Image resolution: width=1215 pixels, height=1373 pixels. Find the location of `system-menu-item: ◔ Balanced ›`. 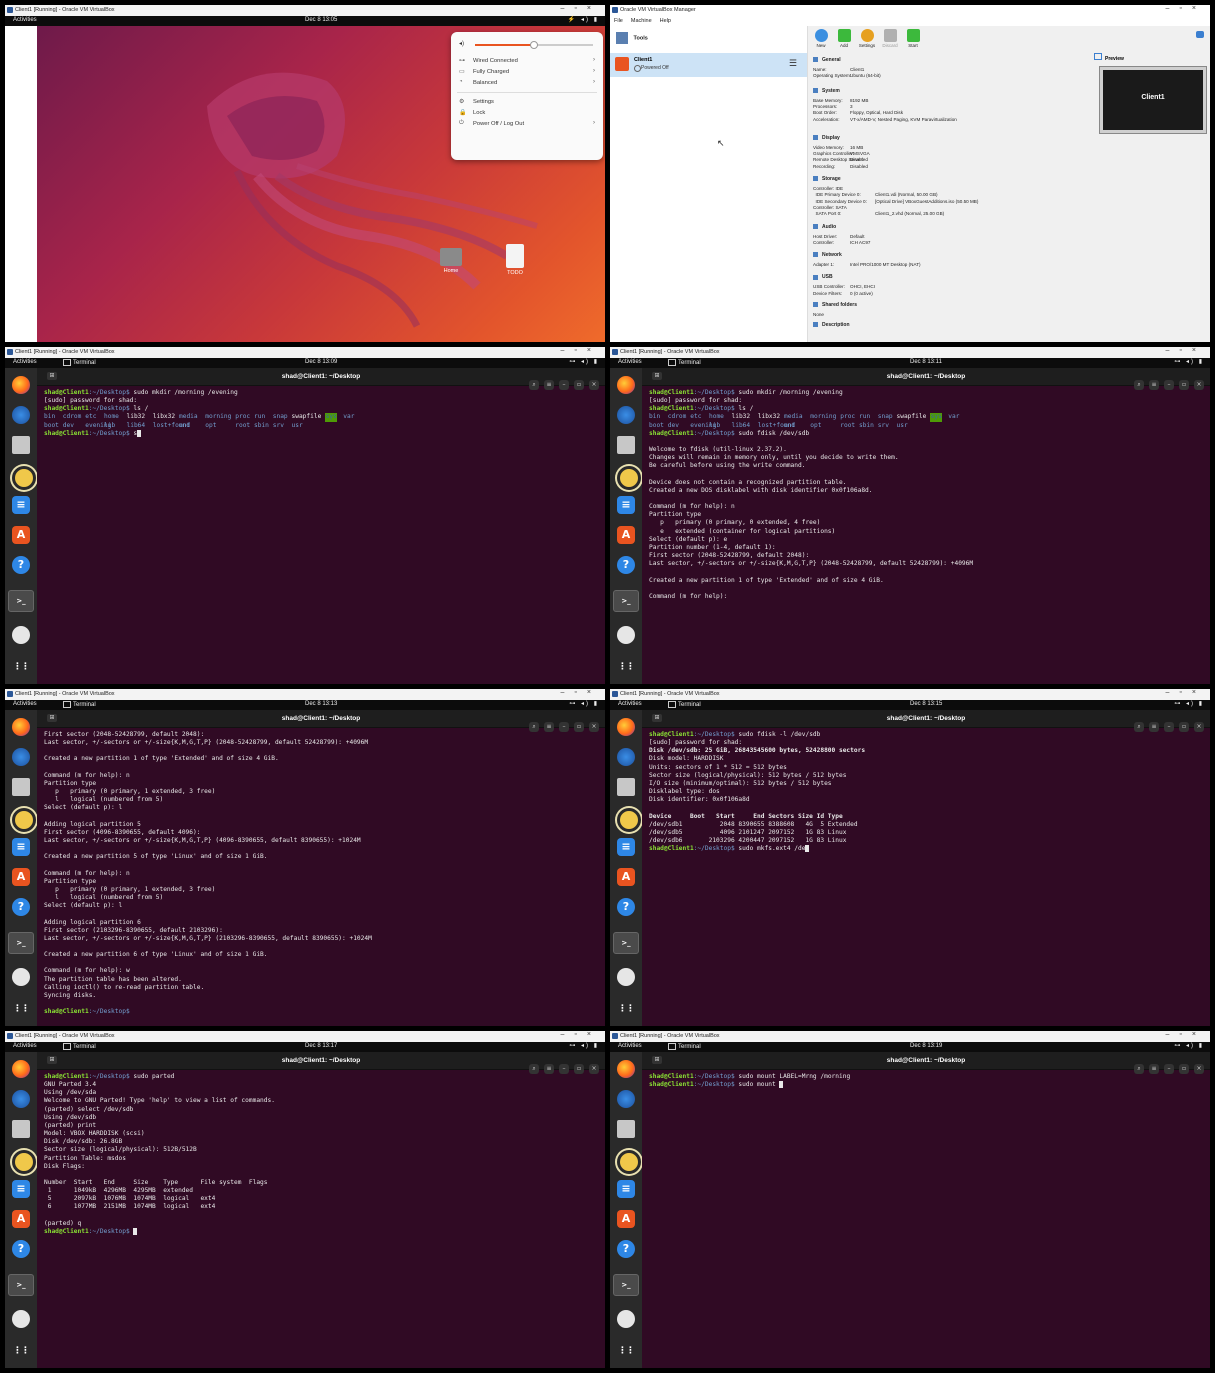

system-menu-item: ◔ Balanced › is located at coordinates (527, 83).